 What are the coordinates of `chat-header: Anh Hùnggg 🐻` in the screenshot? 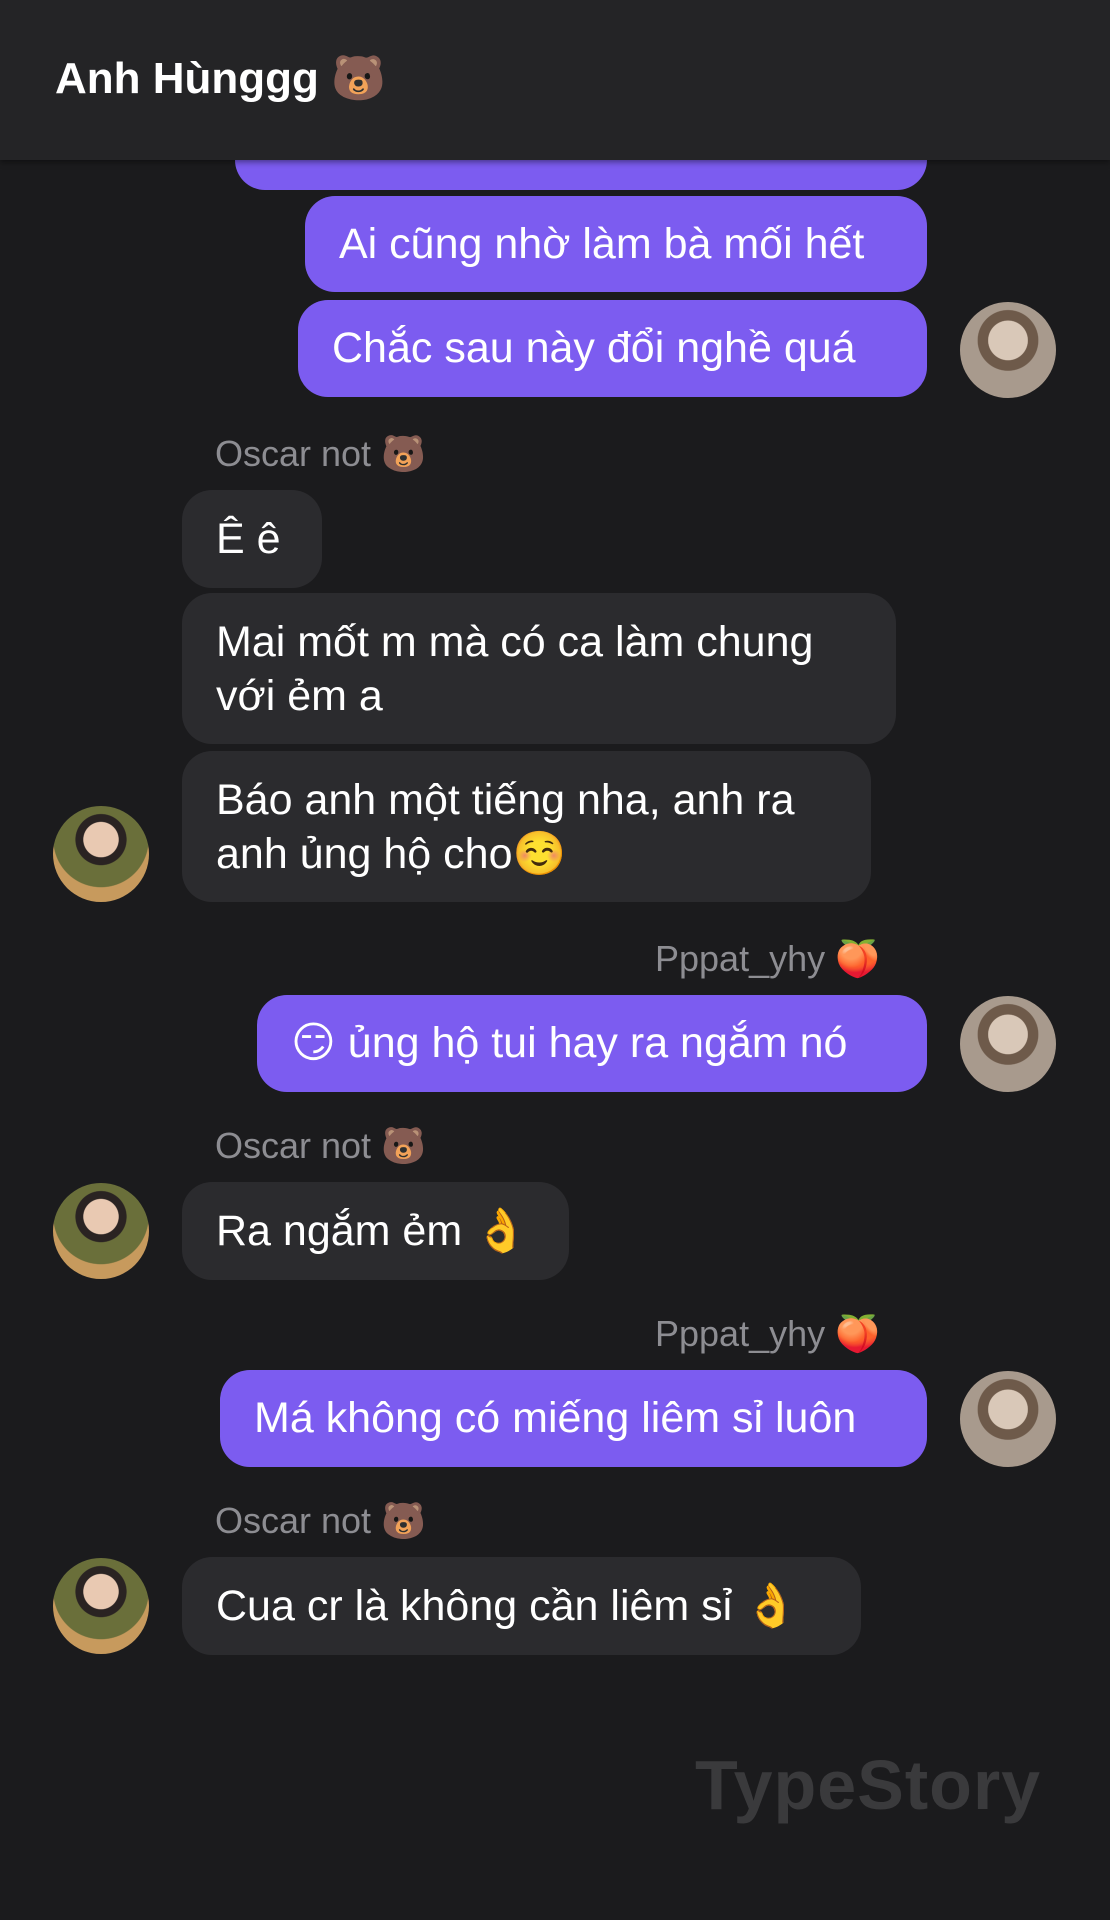 It's located at (555, 80).